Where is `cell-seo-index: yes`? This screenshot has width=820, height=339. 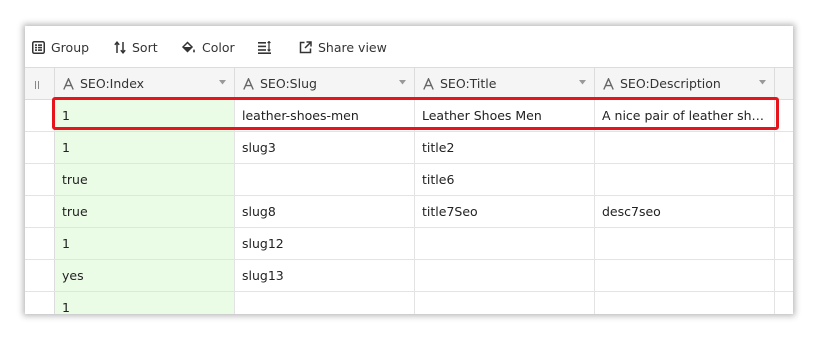
cell-seo-index: yes is located at coordinates (145, 275).